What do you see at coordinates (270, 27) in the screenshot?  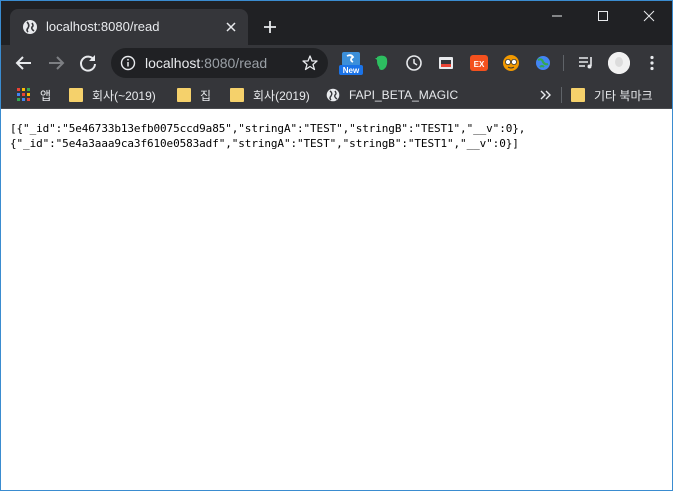 I see `new-tab-button` at bounding box center [270, 27].